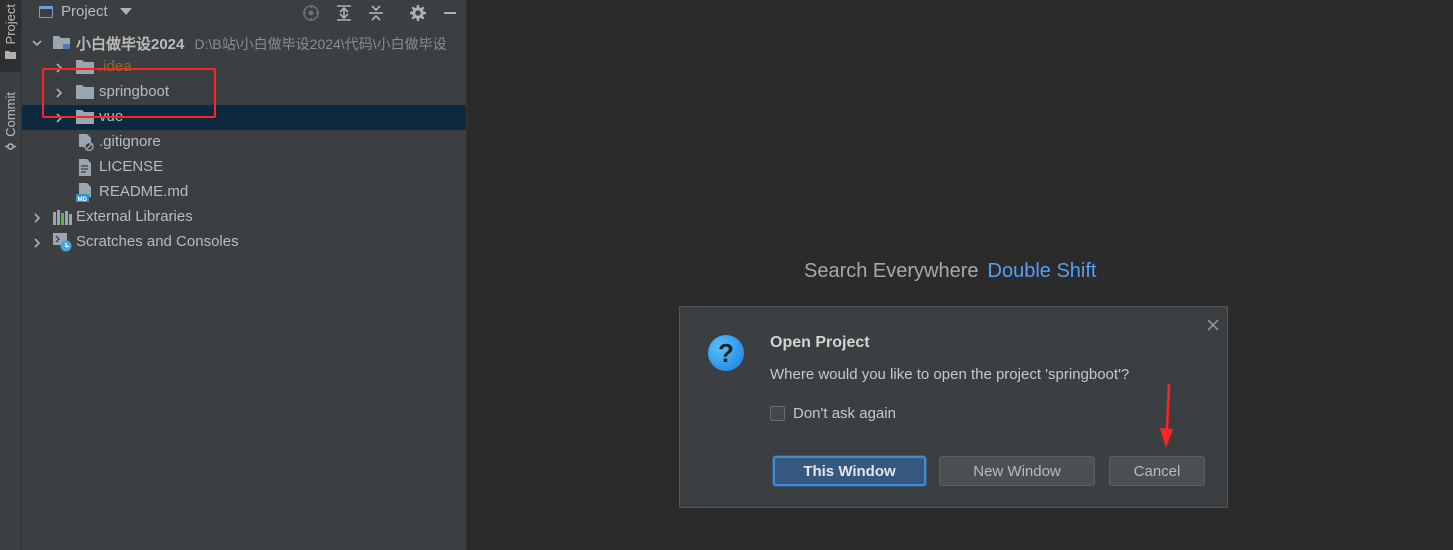 The image size is (1453, 550). What do you see at coordinates (344, 13) in the screenshot?
I see `expand-all-icon` at bounding box center [344, 13].